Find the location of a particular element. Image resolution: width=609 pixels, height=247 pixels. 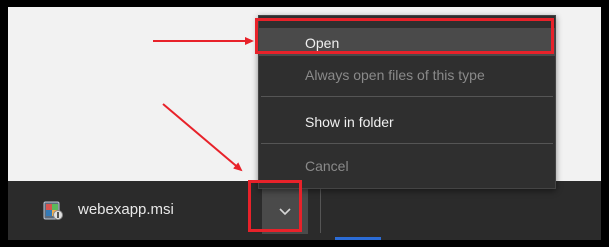

taskbar-accent is located at coordinates (358, 238).